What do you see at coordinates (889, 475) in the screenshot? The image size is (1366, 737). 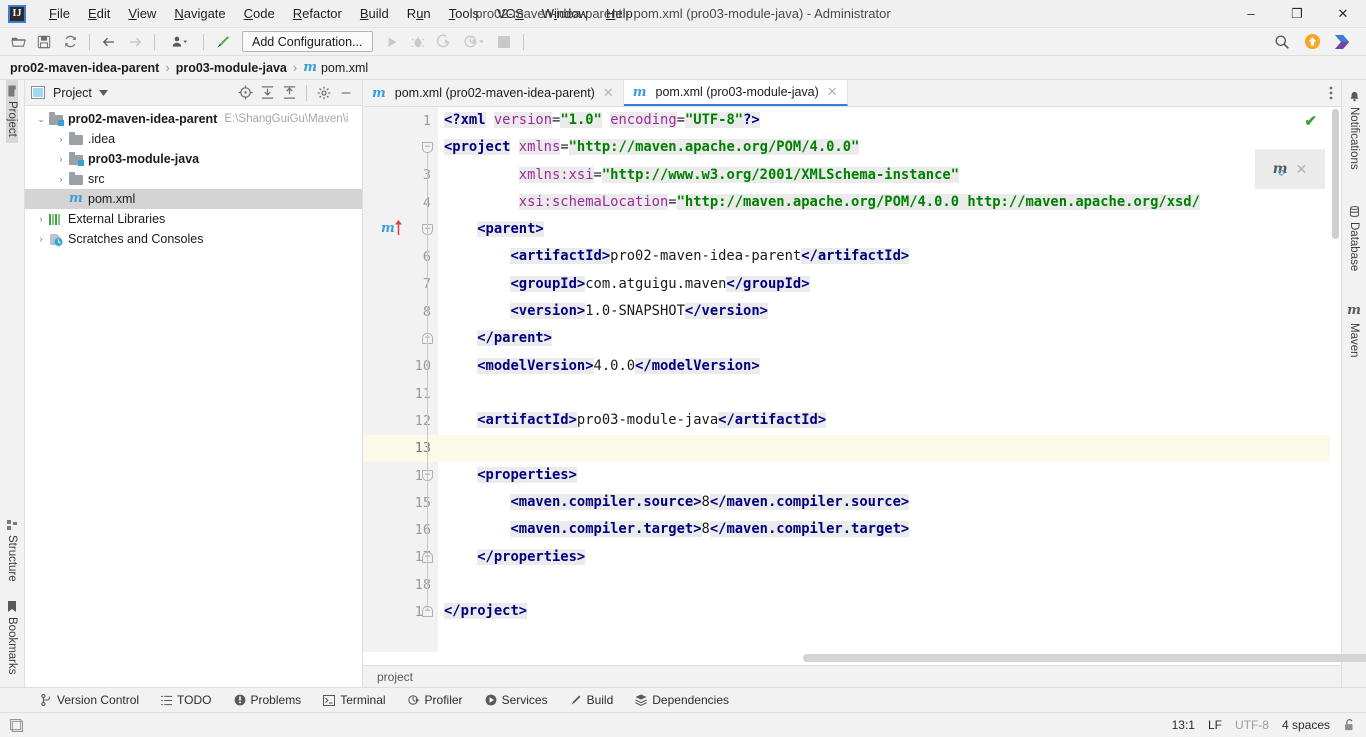 I see `code-line: <properties>` at bounding box center [889, 475].